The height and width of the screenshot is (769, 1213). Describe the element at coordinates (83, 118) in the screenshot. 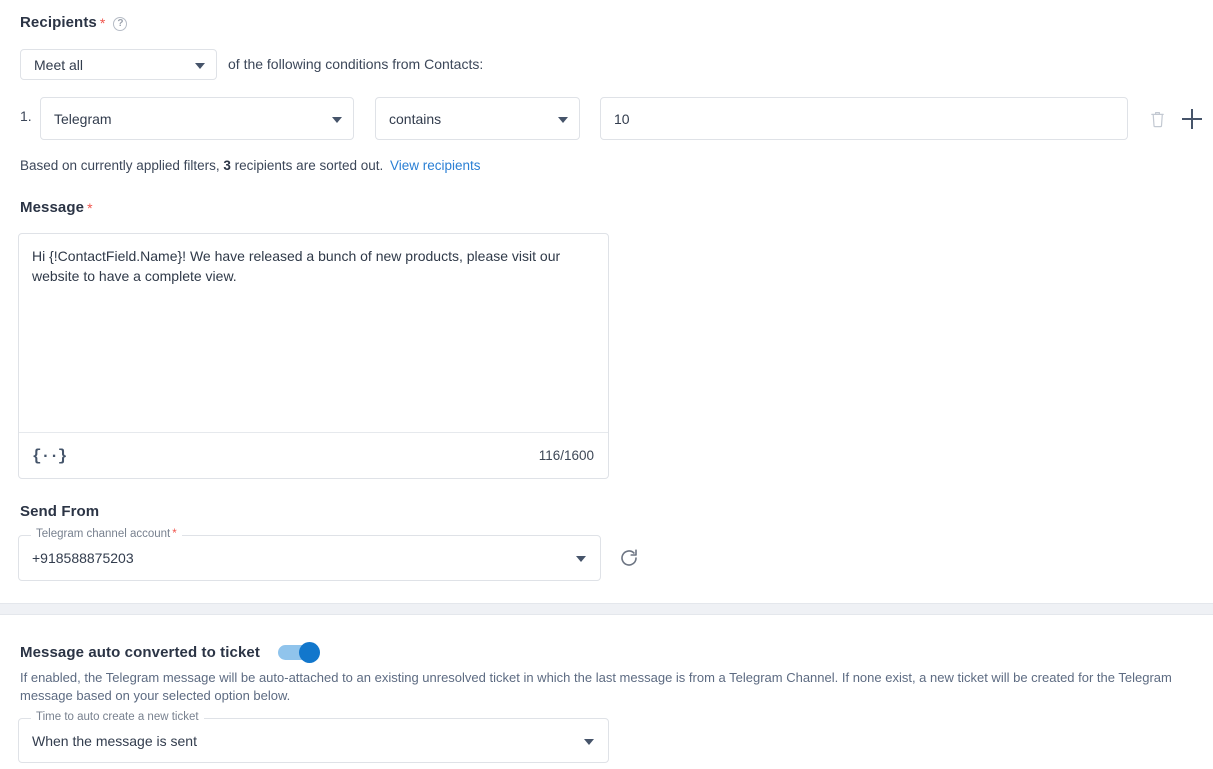

I see `condition-field-value: Telegram` at that location.